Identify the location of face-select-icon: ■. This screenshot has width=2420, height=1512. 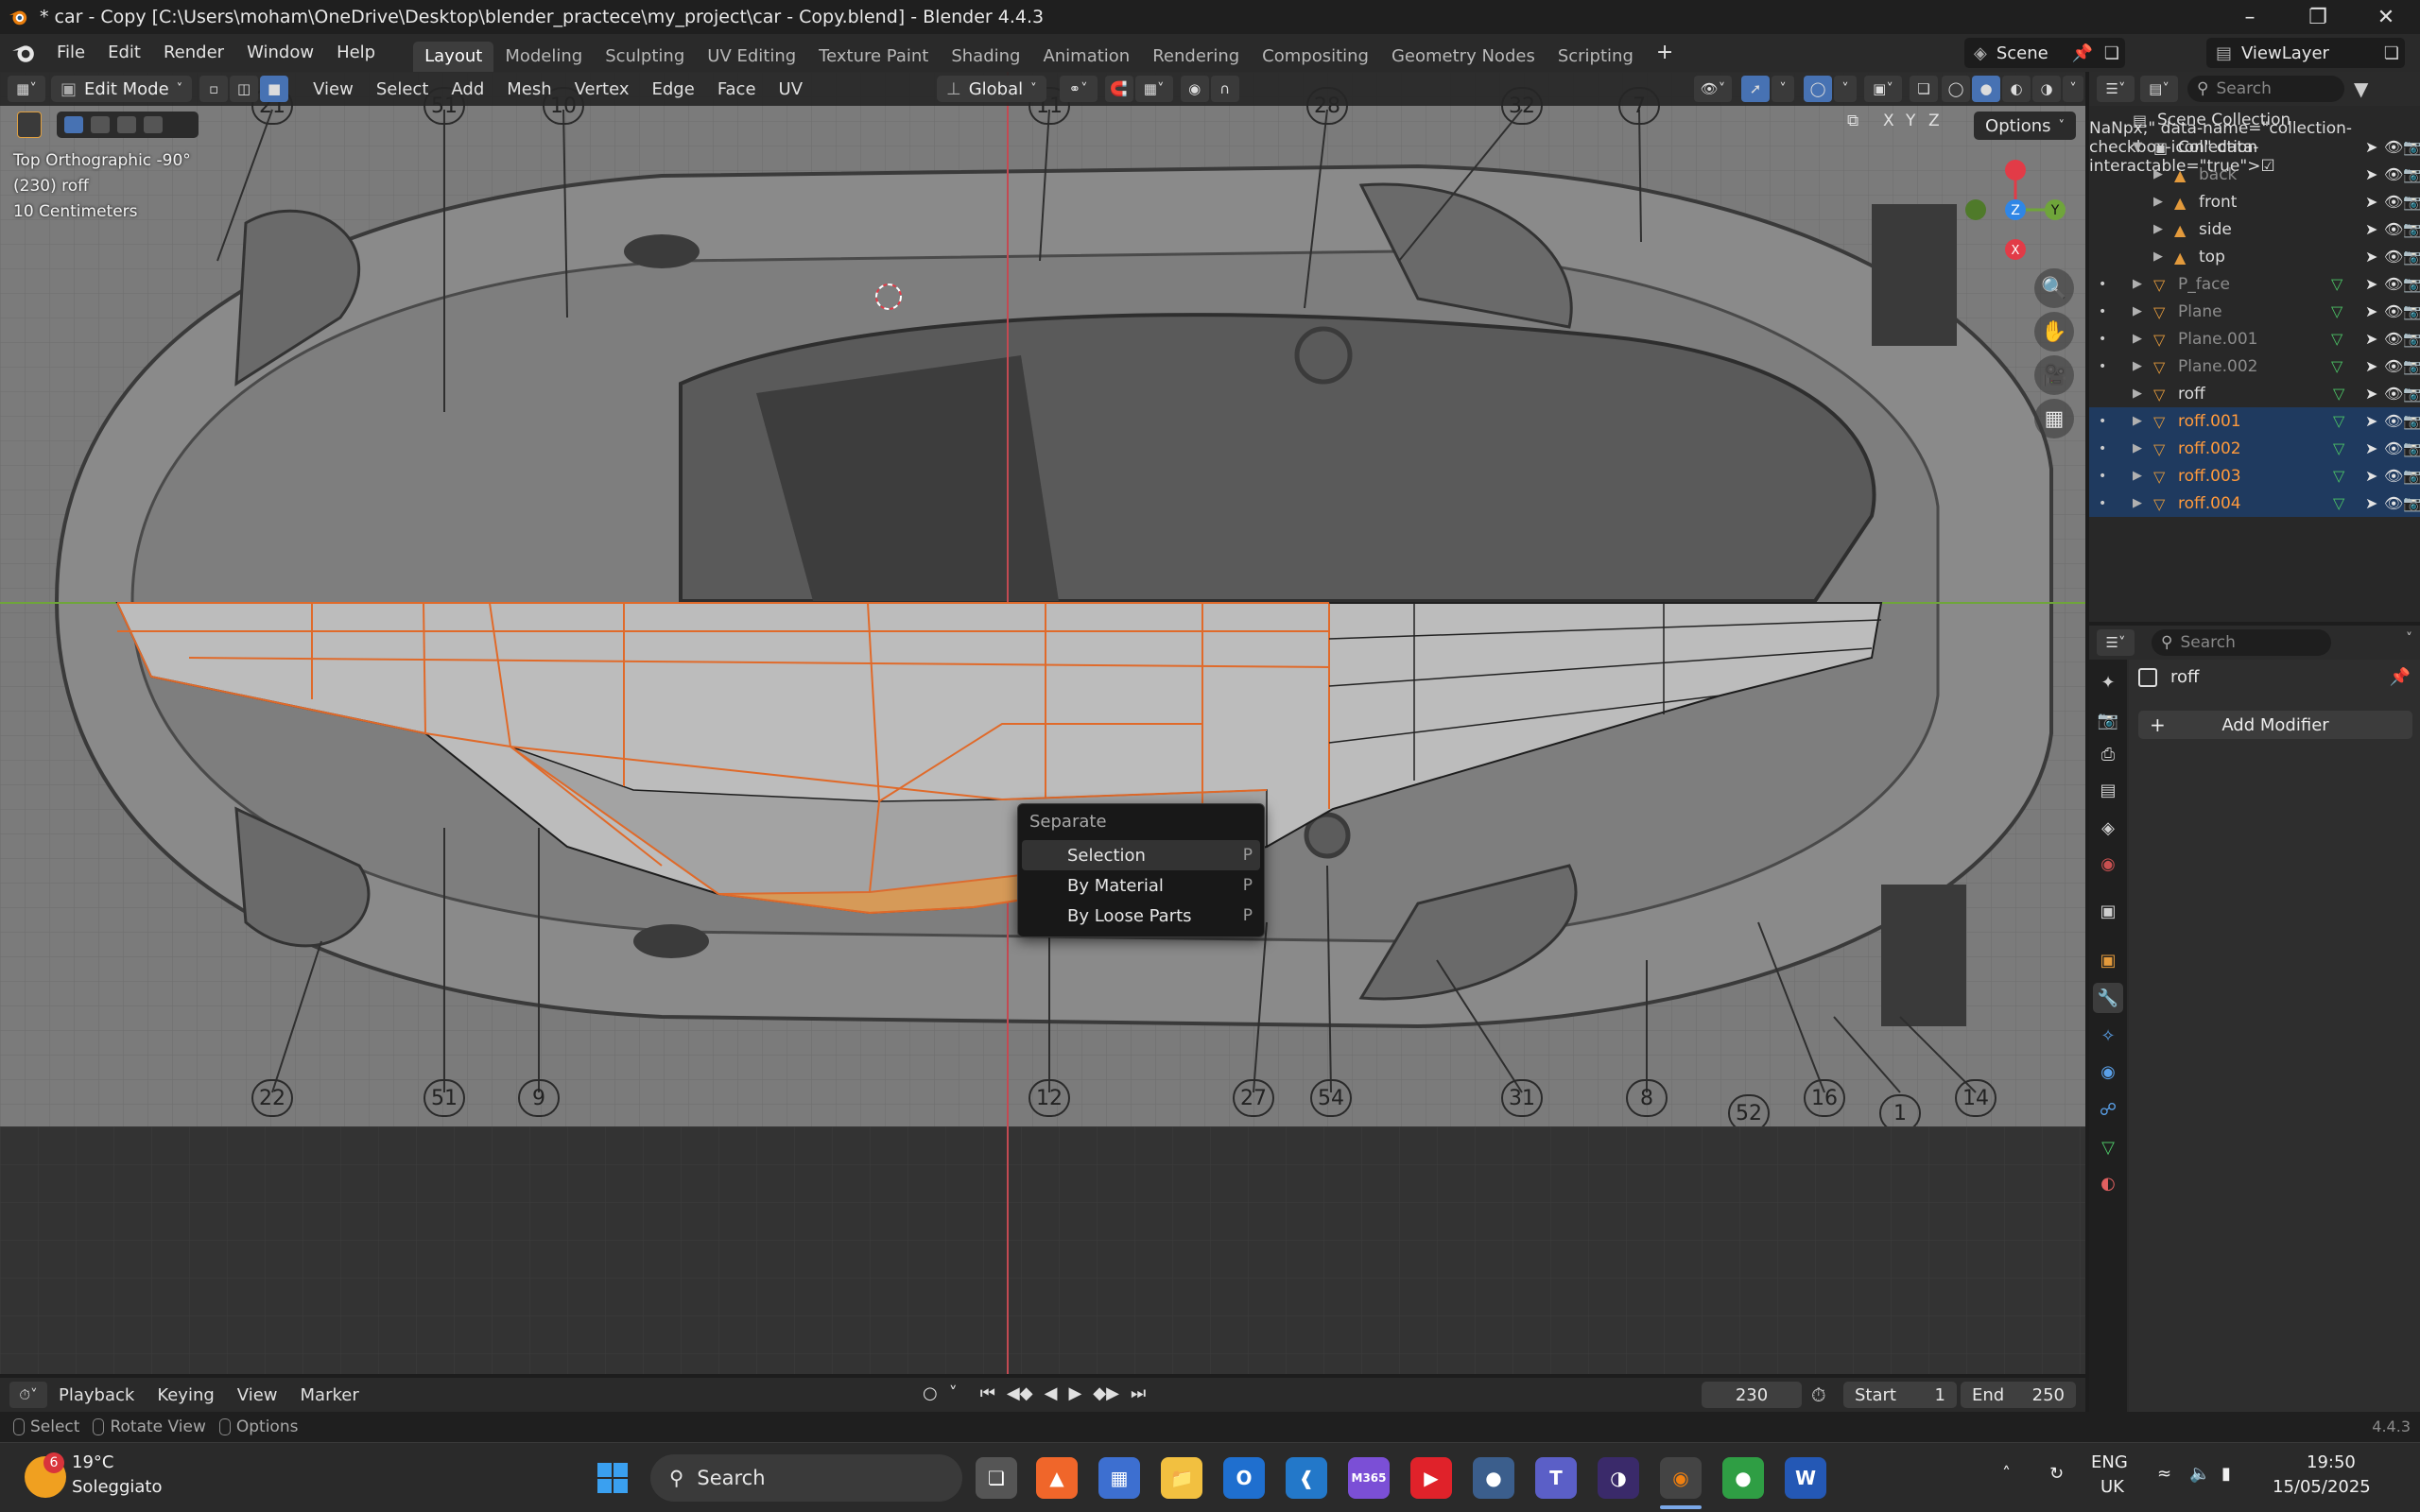
(274, 89).